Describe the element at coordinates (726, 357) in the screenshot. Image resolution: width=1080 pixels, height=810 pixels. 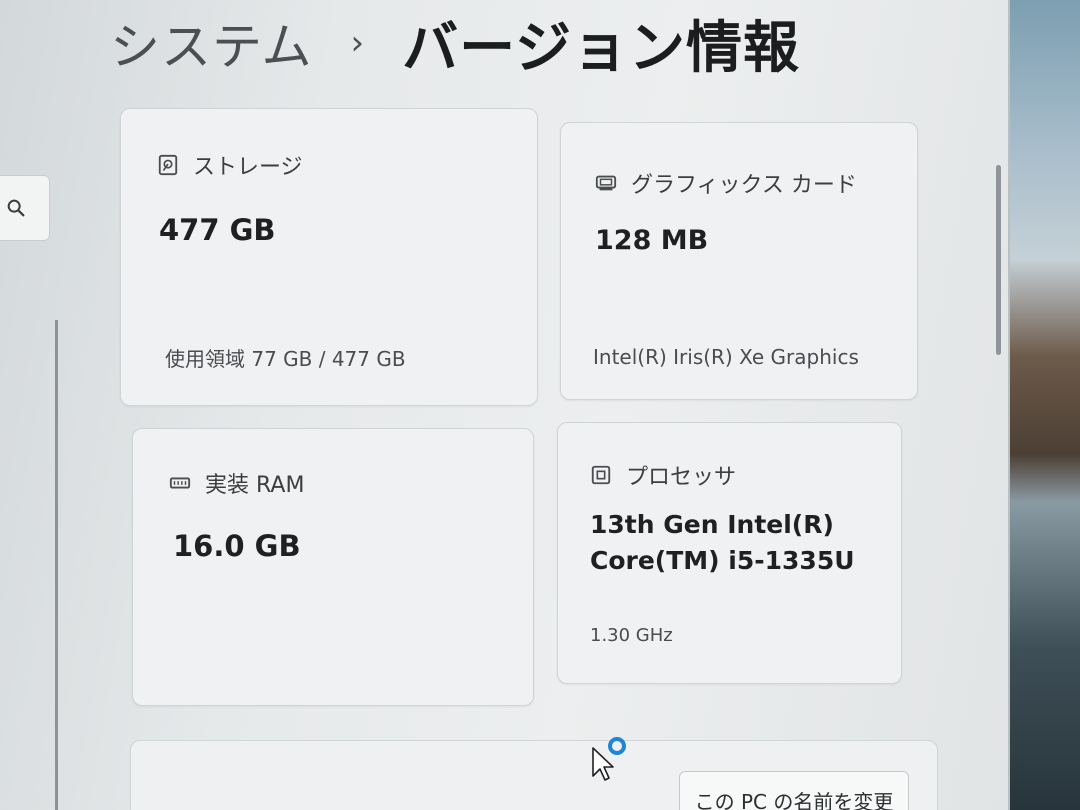
I see `graphics-adapter-name: Intel(R) Iris(R) Xe Graphics` at that location.